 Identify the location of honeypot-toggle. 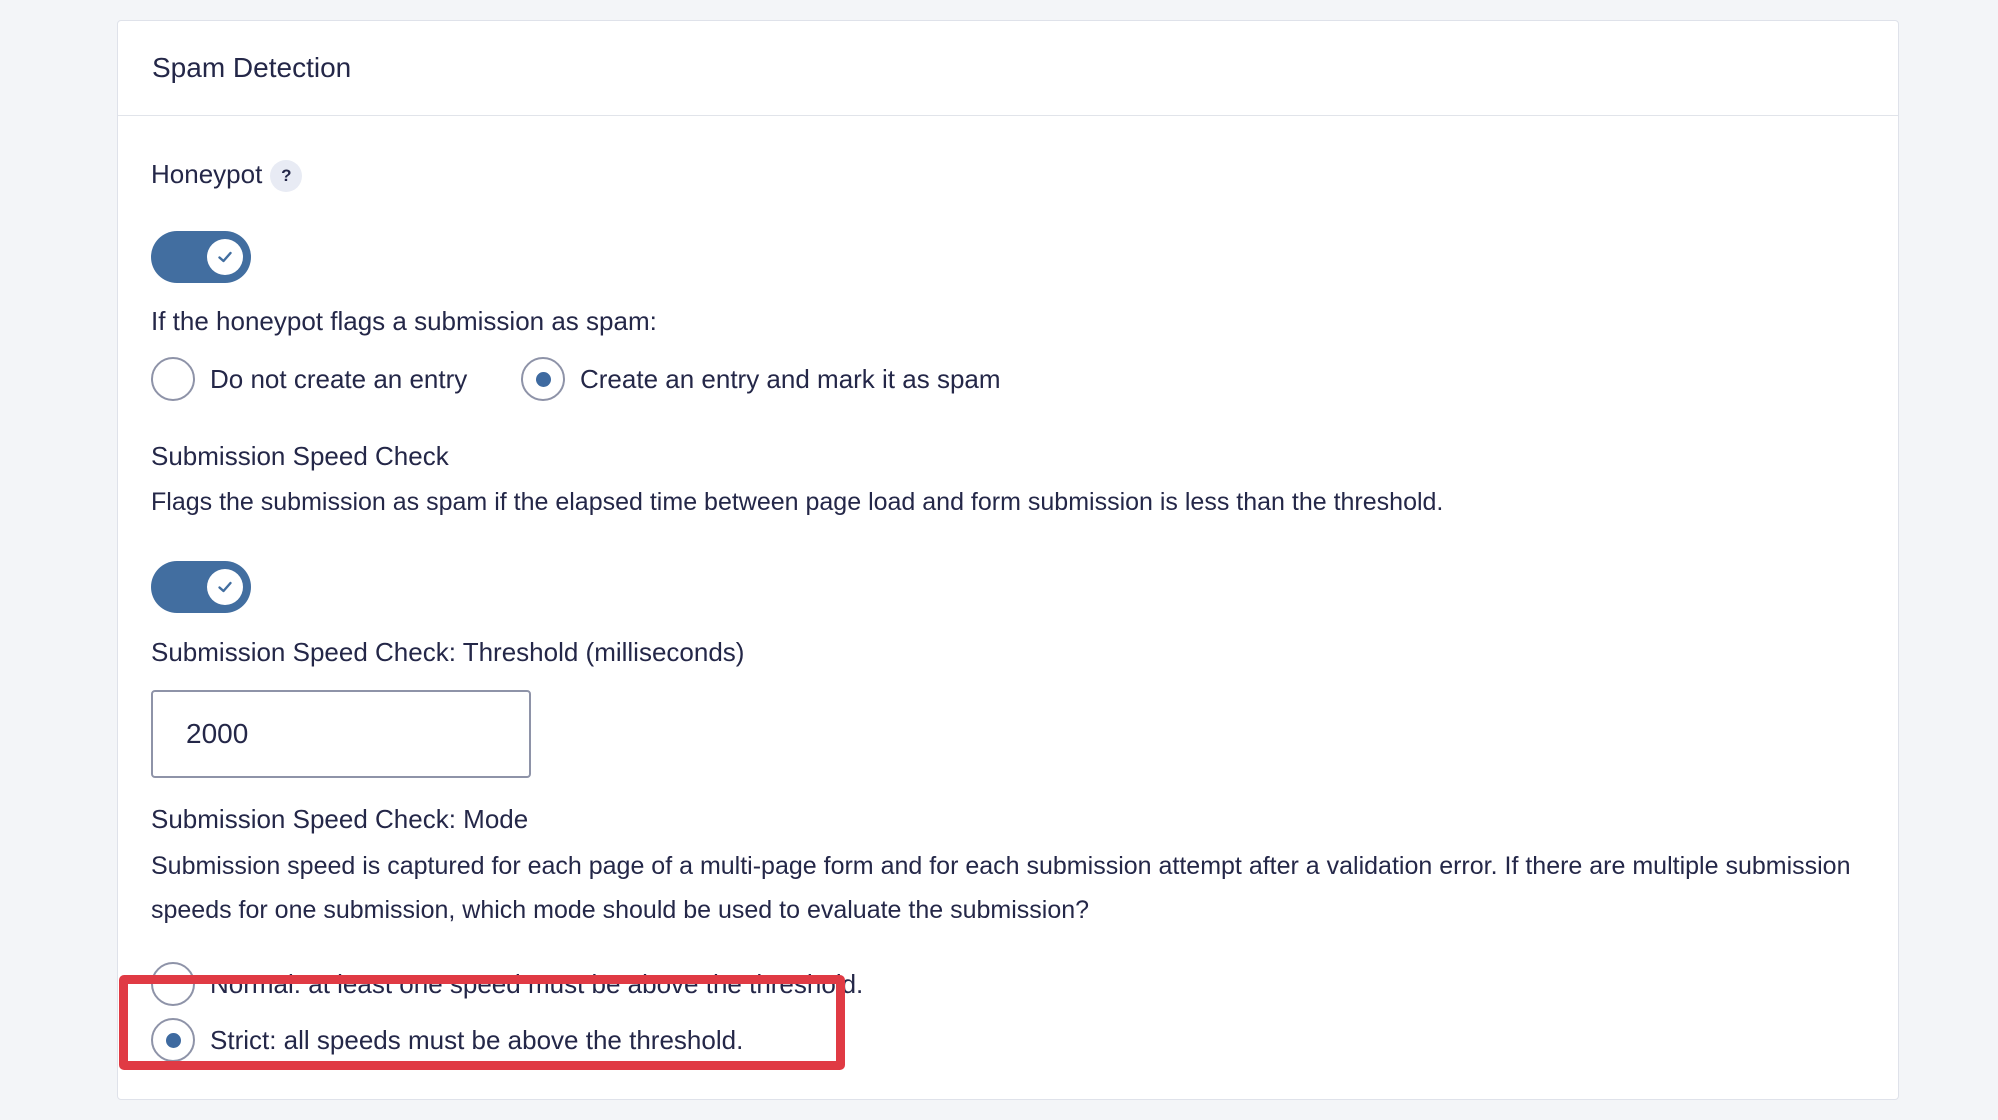
(201, 257).